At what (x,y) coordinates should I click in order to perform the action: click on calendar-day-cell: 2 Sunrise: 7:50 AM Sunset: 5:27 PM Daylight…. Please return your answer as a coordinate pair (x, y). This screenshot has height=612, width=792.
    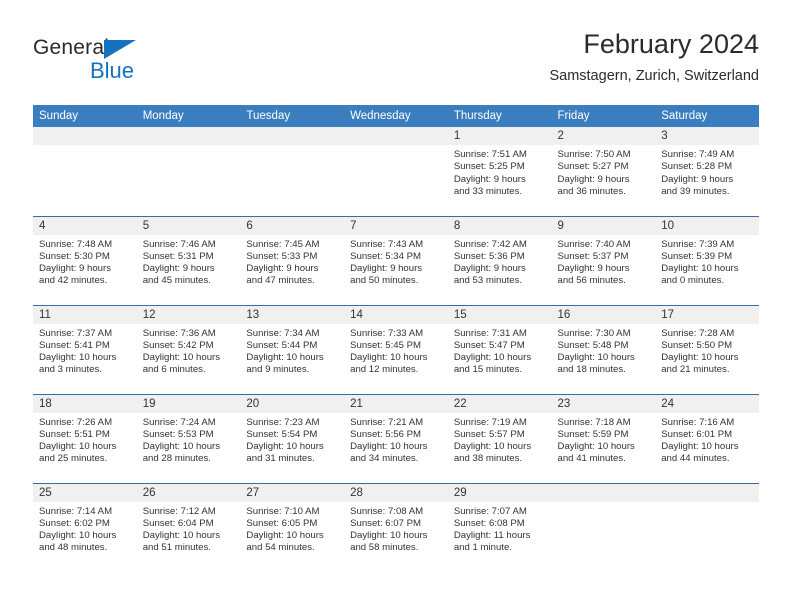
    Looking at the image, I should click on (603, 171).